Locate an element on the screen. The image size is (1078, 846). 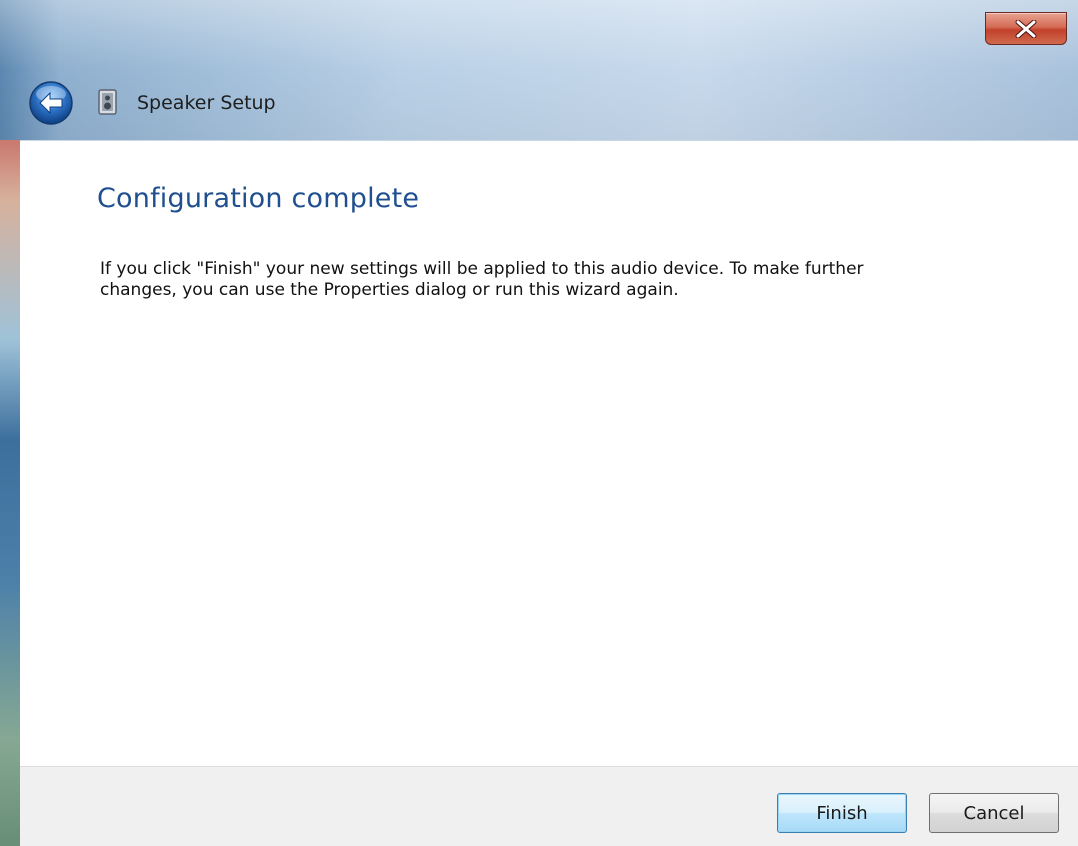
back-arrow-icon is located at coordinates (51, 103).